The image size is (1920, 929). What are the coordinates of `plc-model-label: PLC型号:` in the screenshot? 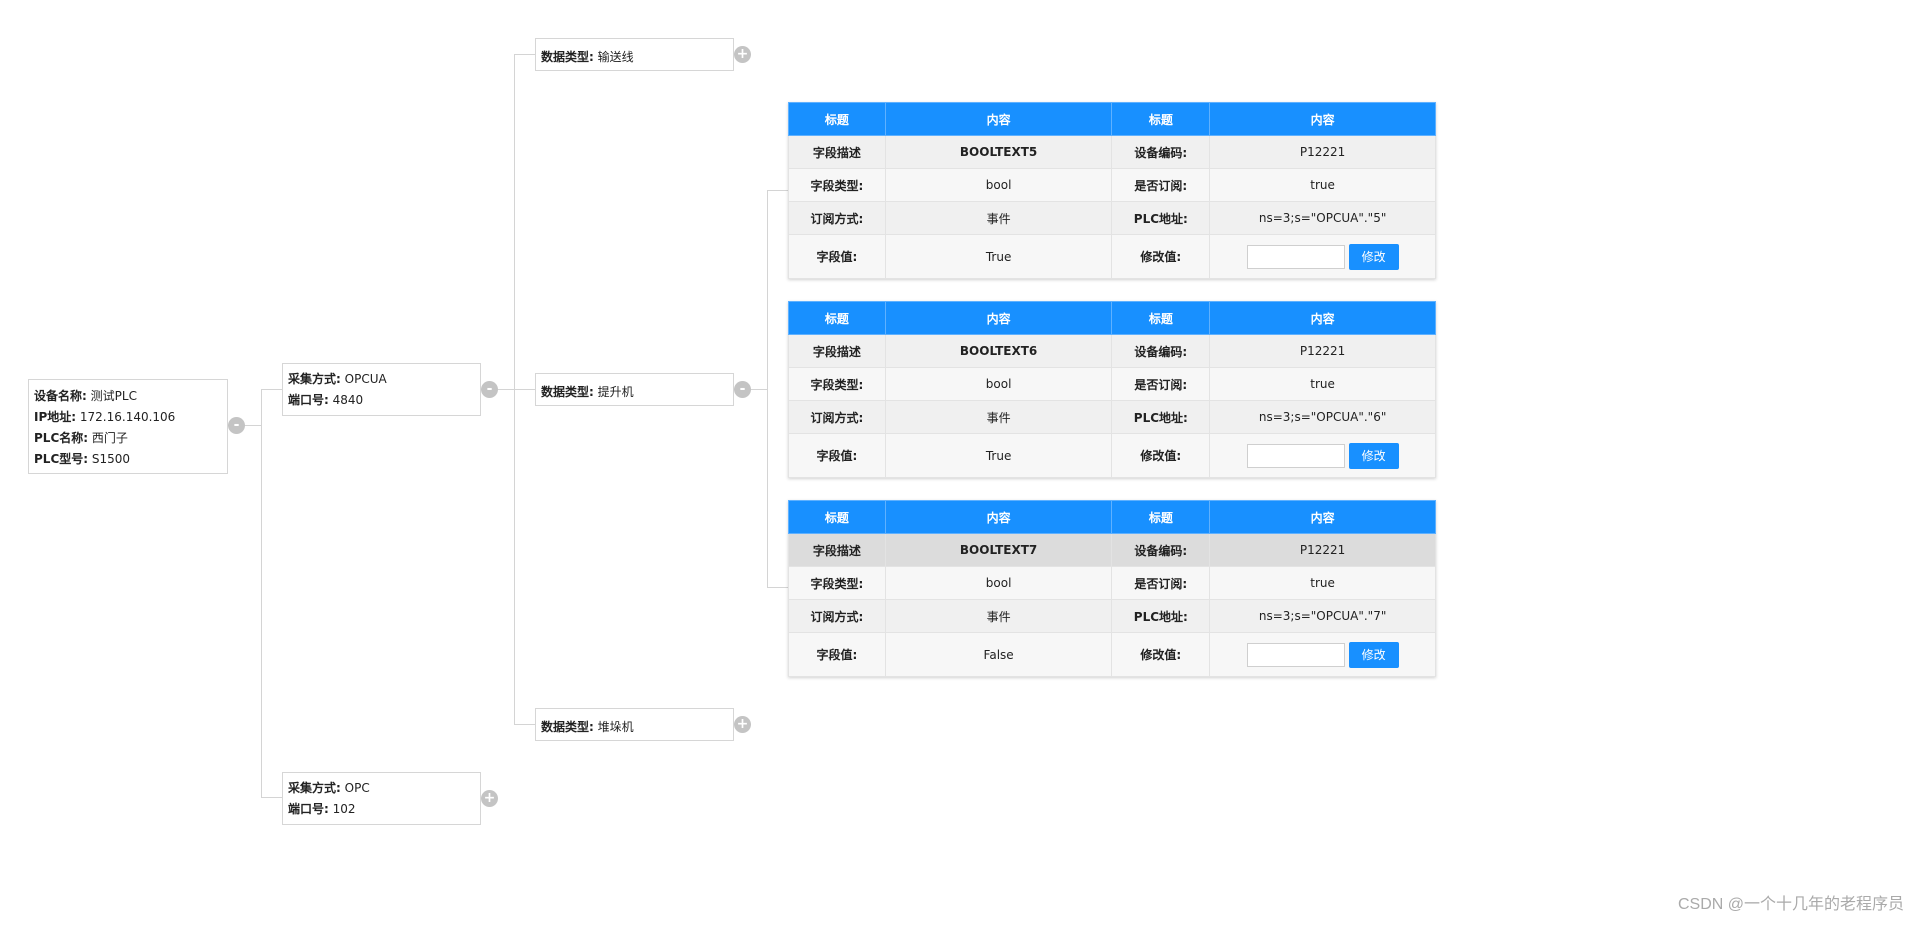 It's located at (61, 459).